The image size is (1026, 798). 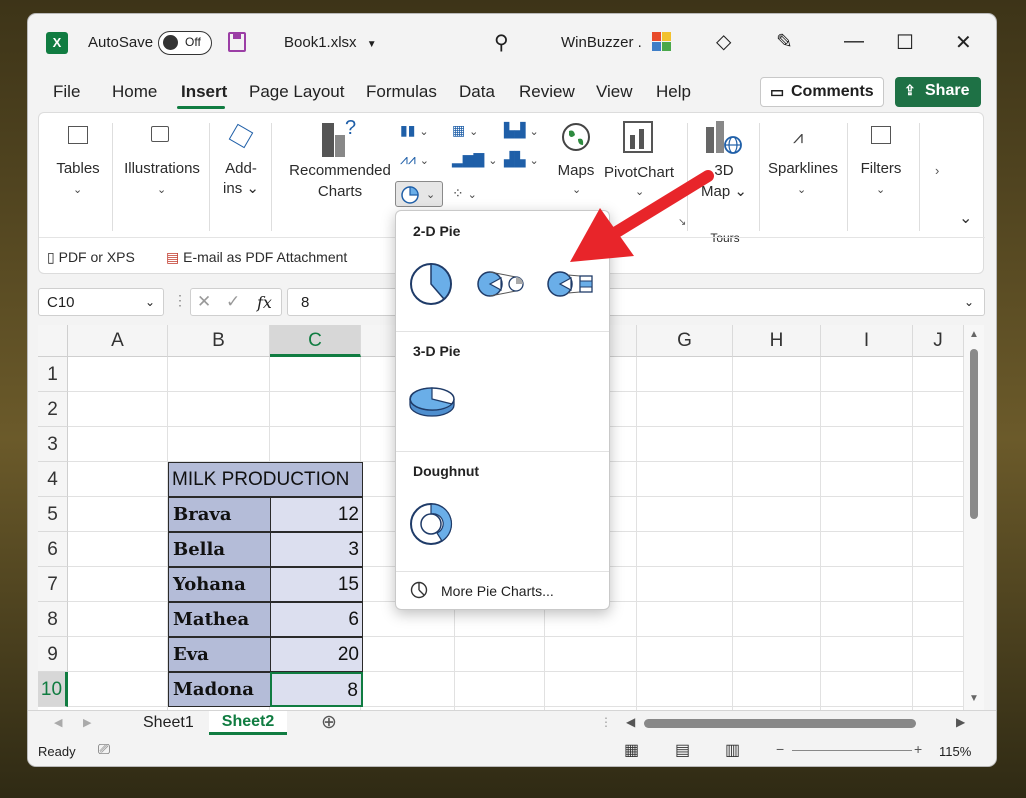 What do you see at coordinates (614, 92) in the screenshot?
I see `tab-view: View` at bounding box center [614, 92].